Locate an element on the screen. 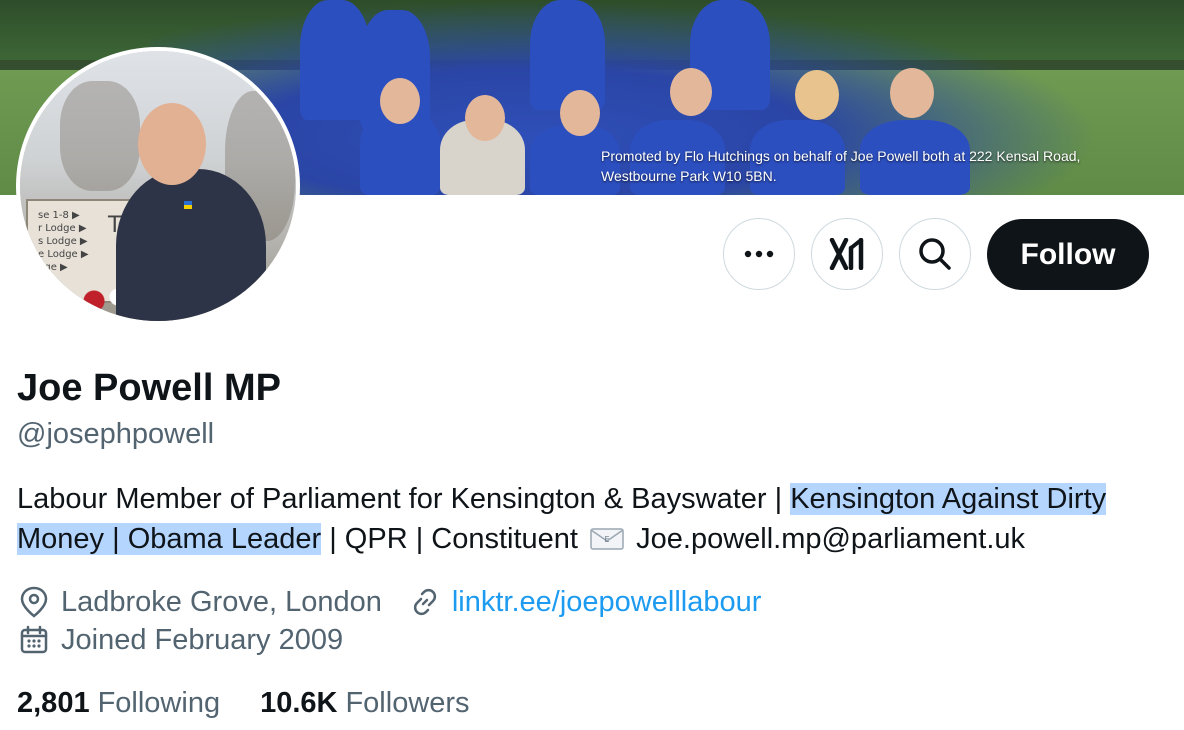  avatar-face is located at coordinates (172, 144).